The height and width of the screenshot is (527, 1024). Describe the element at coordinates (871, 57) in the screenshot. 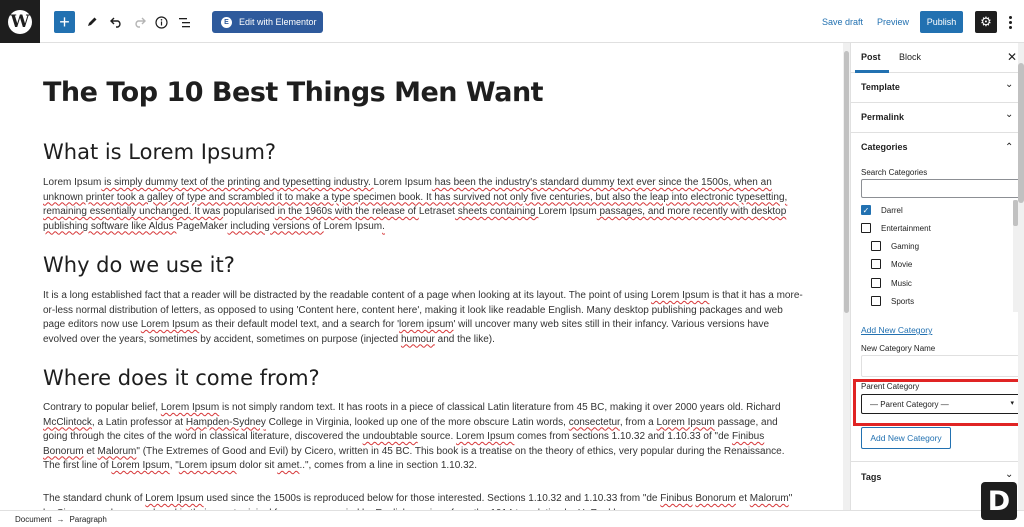

I see `tab-post: Post` at that location.